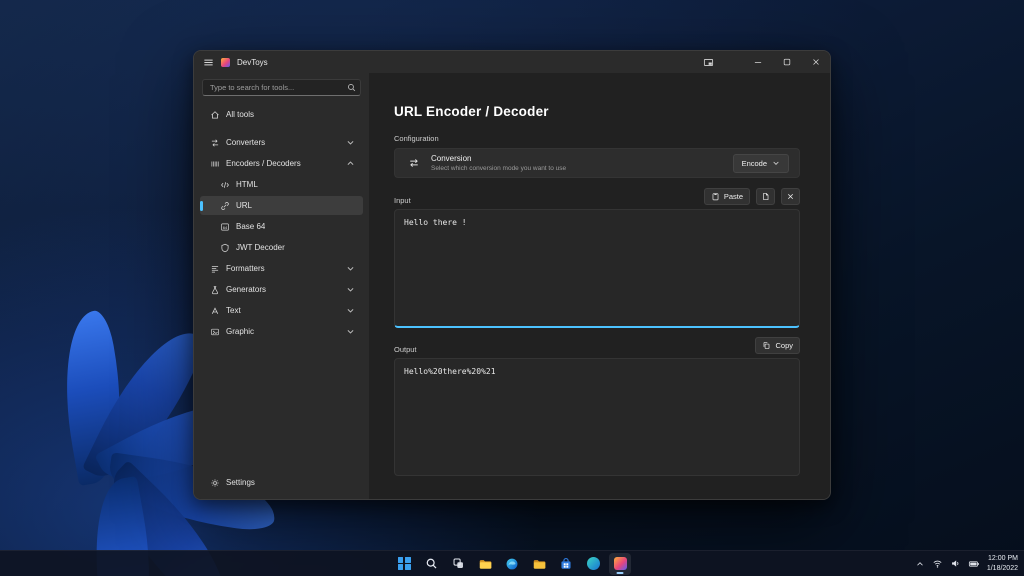 The image size is (1024, 576). I want to click on sidebar-item-encoders-decoders: Encoders / Decoders, so click(281, 163).